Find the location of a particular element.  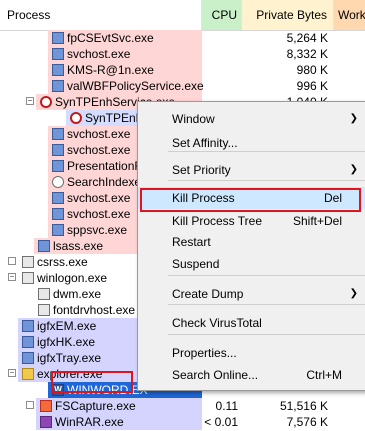

menu-item-label: Window is located at coordinates (193, 119).